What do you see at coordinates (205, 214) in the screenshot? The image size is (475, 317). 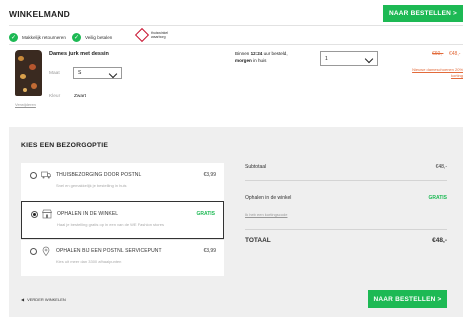 I see `option-price: GRATIS` at bounding box center [205, 214].